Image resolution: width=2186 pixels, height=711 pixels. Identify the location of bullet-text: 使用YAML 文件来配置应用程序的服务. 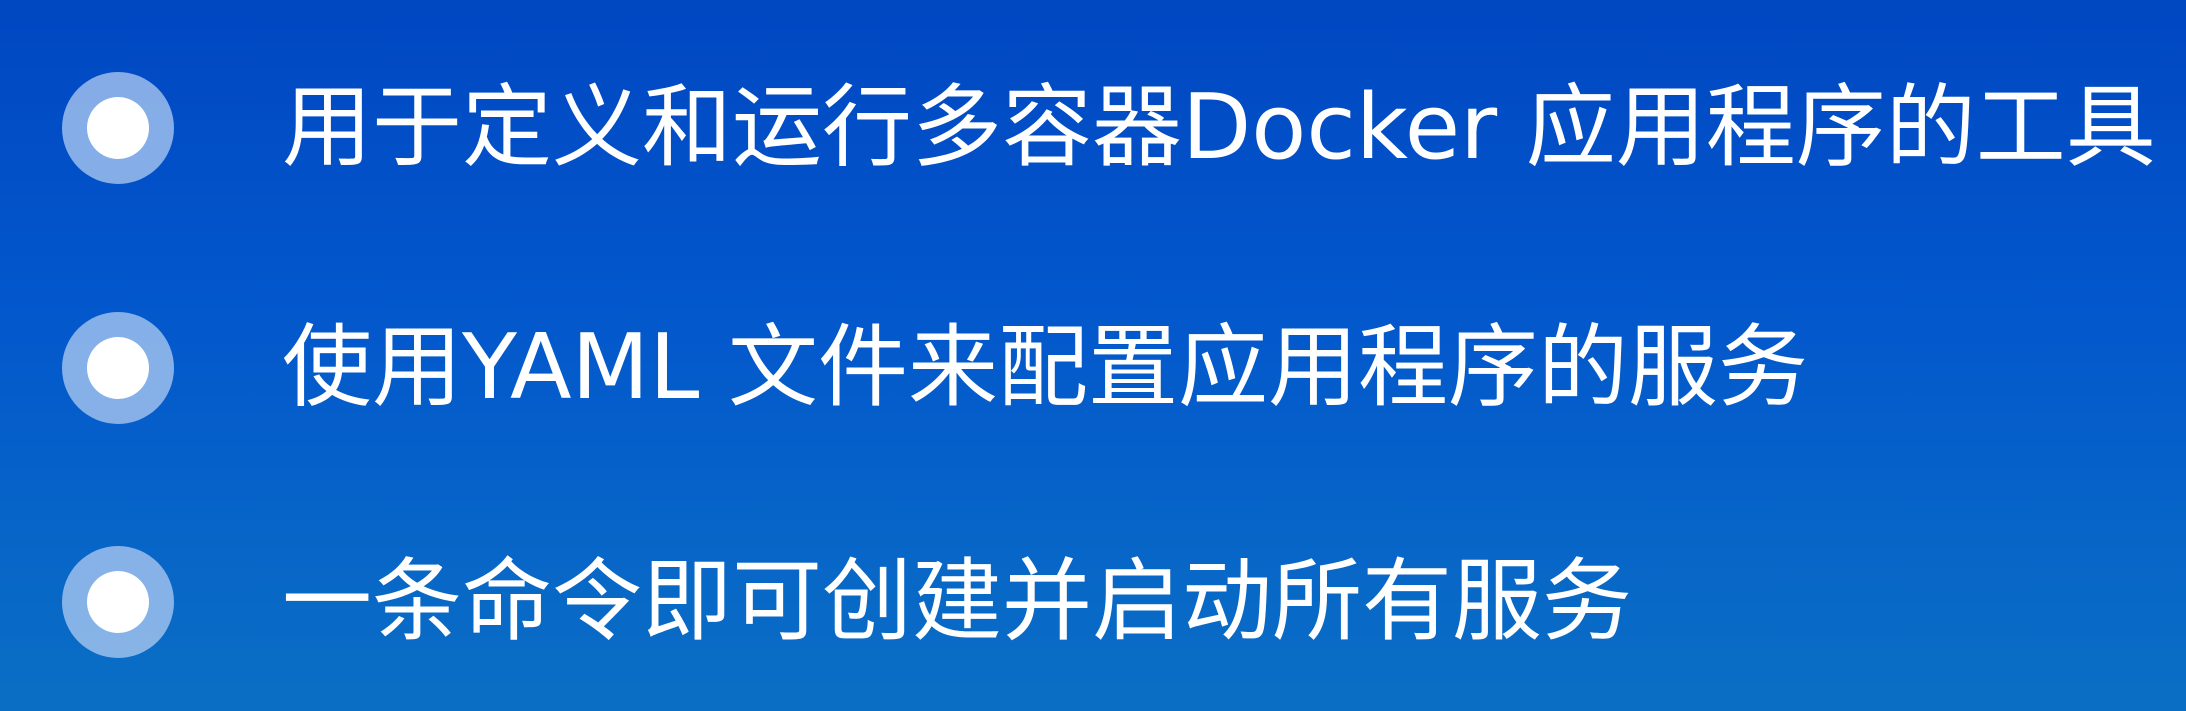
(1045, 367).